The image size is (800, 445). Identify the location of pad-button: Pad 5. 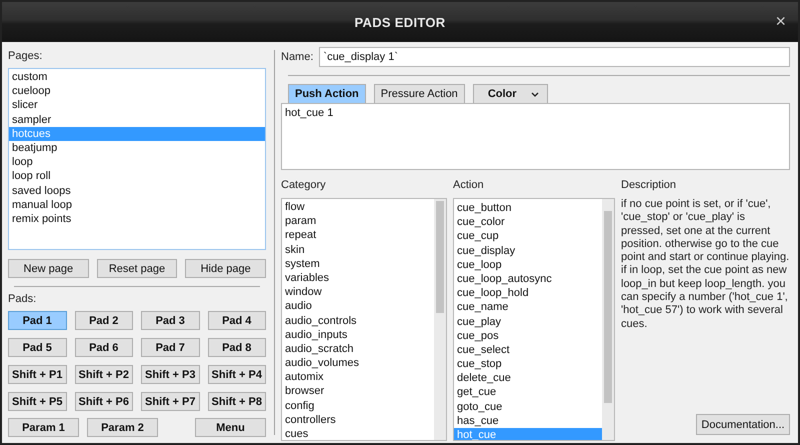
(37, 347).